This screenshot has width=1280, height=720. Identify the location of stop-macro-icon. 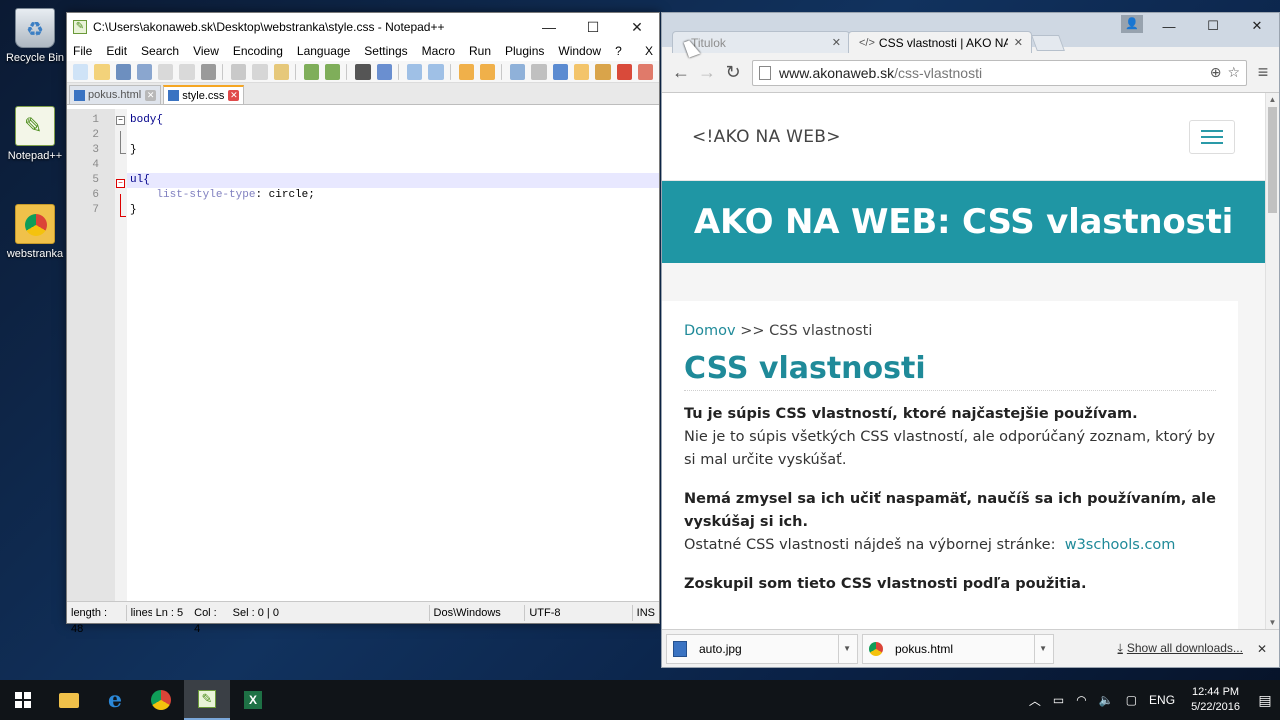
(645, 71).